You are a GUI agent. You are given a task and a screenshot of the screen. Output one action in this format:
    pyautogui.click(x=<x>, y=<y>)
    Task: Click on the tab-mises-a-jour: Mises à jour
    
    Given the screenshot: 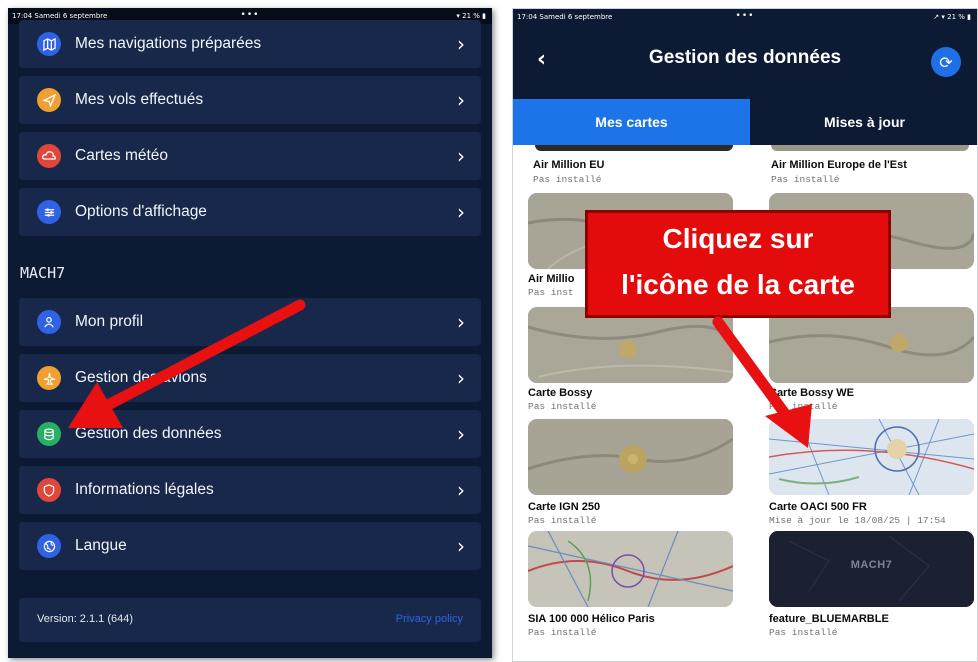 What is the action you would take?
    pyautogui.click(x=863, y=122)
    